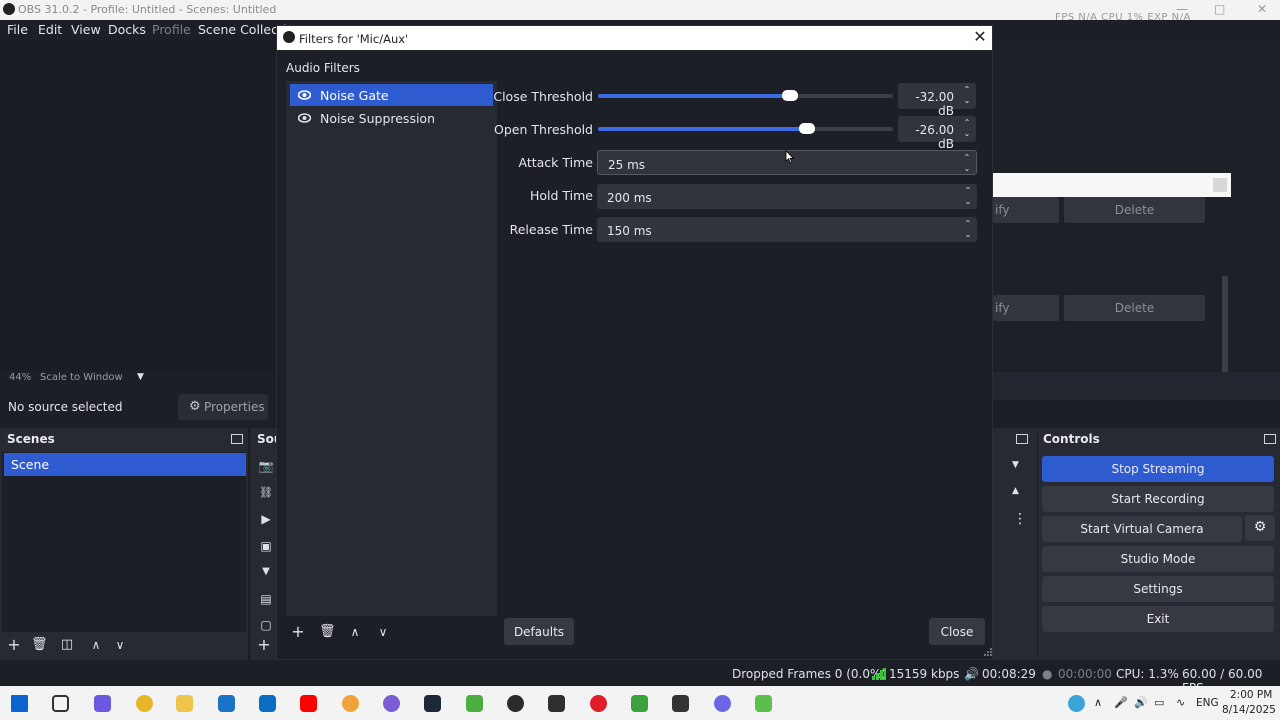 The image size is (1280, 720). What do you see at coordinates (102, 703) in the screenshot?
I see `copilot-icon` at bounding box center [102, 703].